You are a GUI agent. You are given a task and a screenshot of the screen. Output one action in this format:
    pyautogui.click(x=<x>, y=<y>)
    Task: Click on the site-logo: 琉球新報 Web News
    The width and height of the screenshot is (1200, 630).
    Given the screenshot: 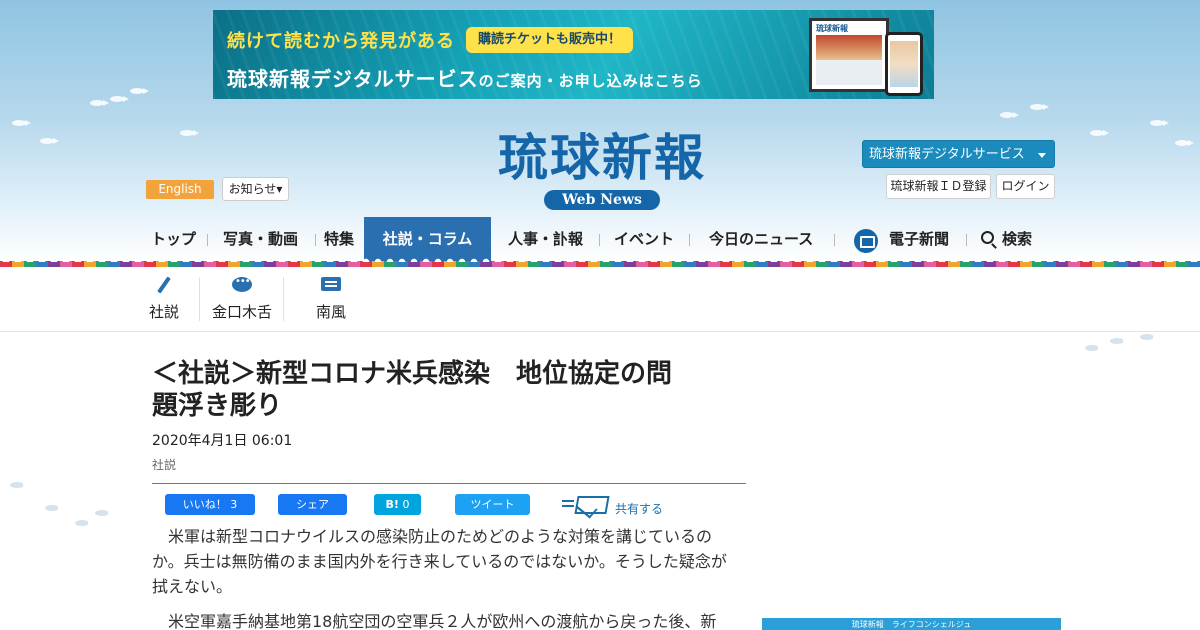 What is the action you would take?
    pyautogui.click(x=602, y=169)
    